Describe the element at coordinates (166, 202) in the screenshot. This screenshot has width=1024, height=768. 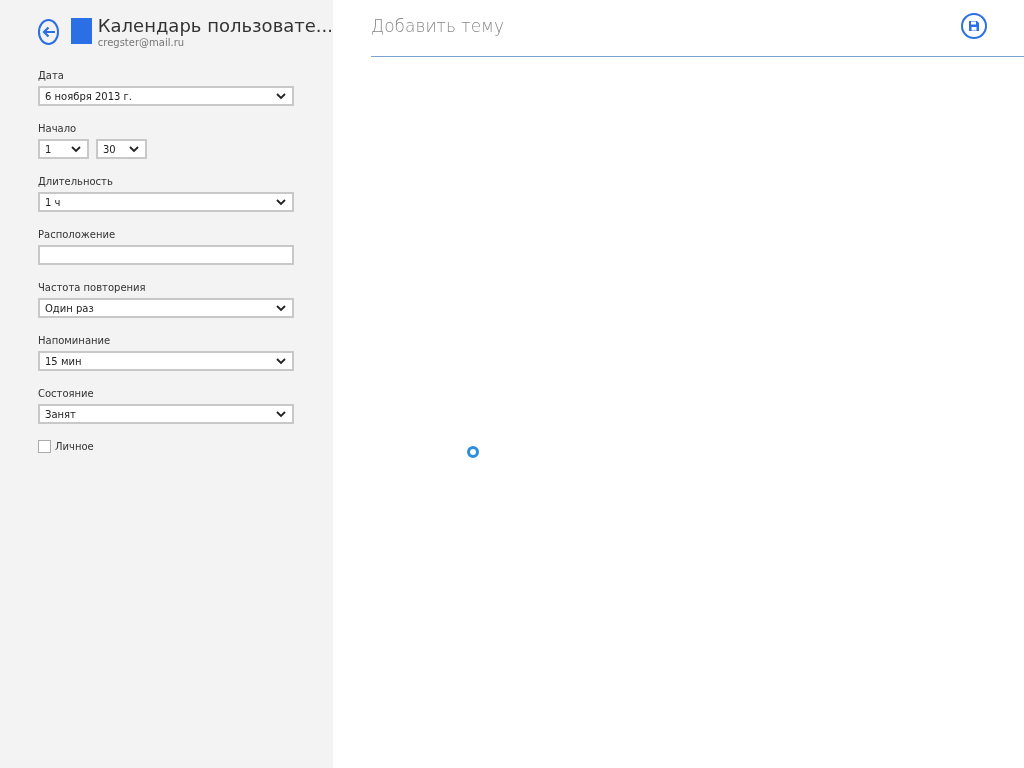
I see `dropdown: 1 ч` at that location.